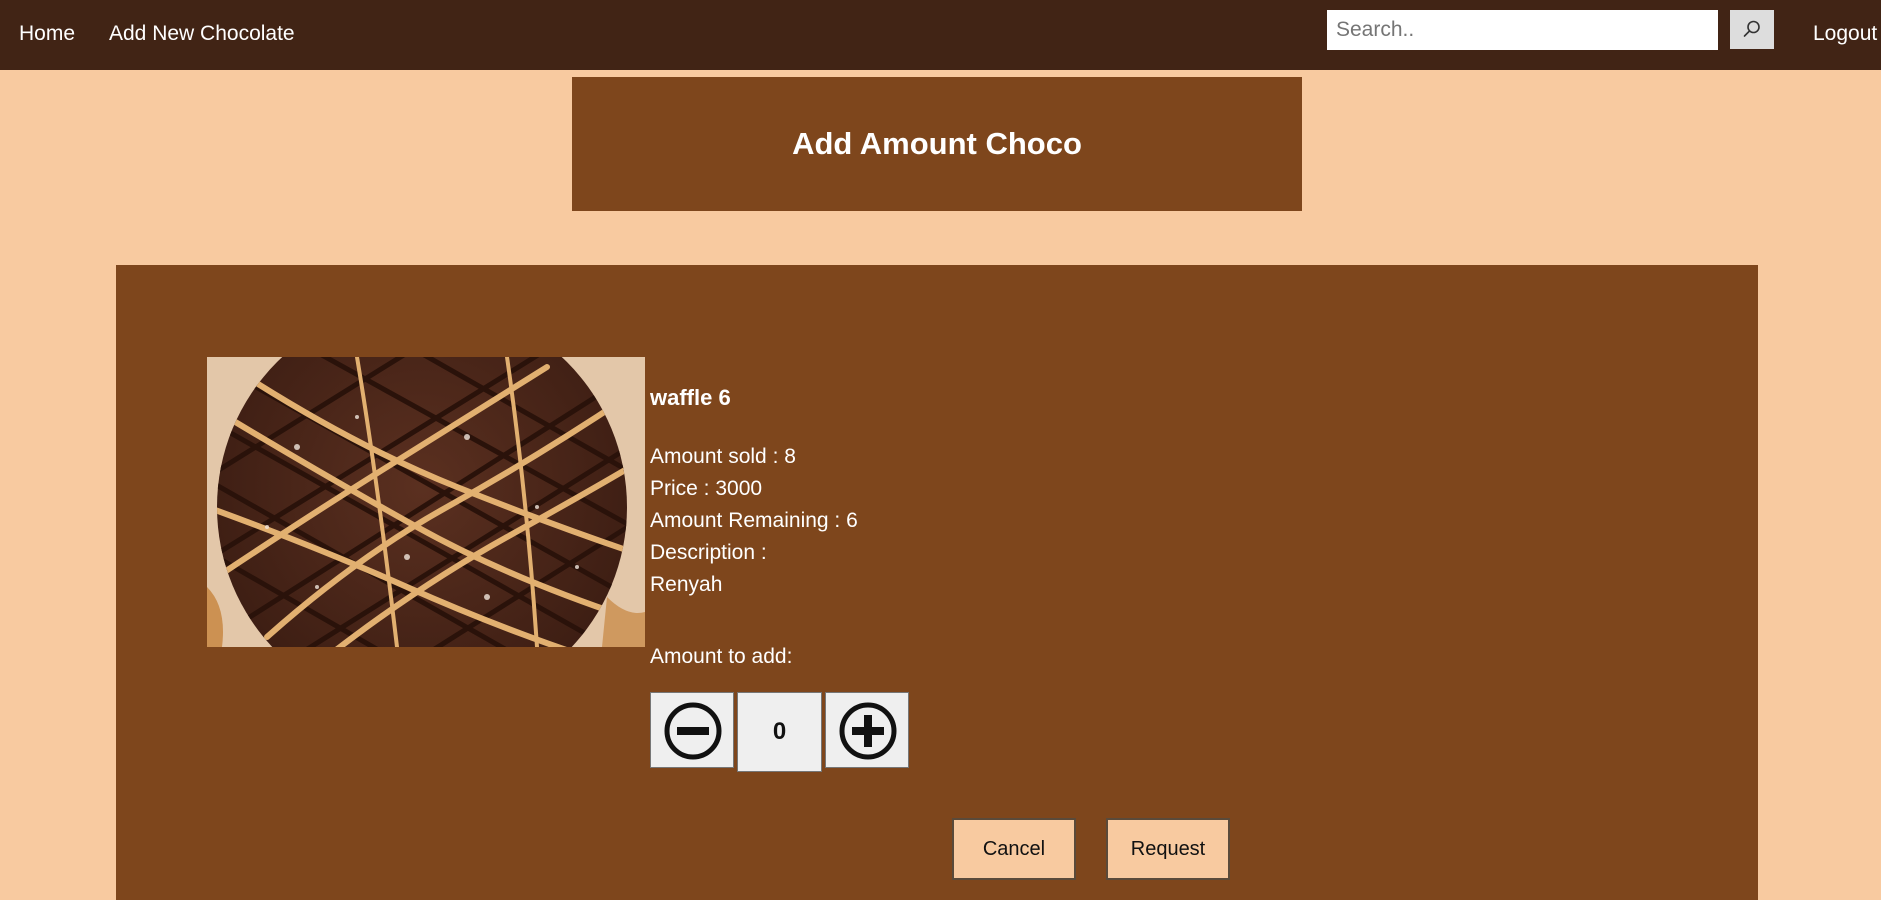 Image resolution: width=1881 pixels, height=900 pixels. I want to click on increment-button, so click(867, 730).